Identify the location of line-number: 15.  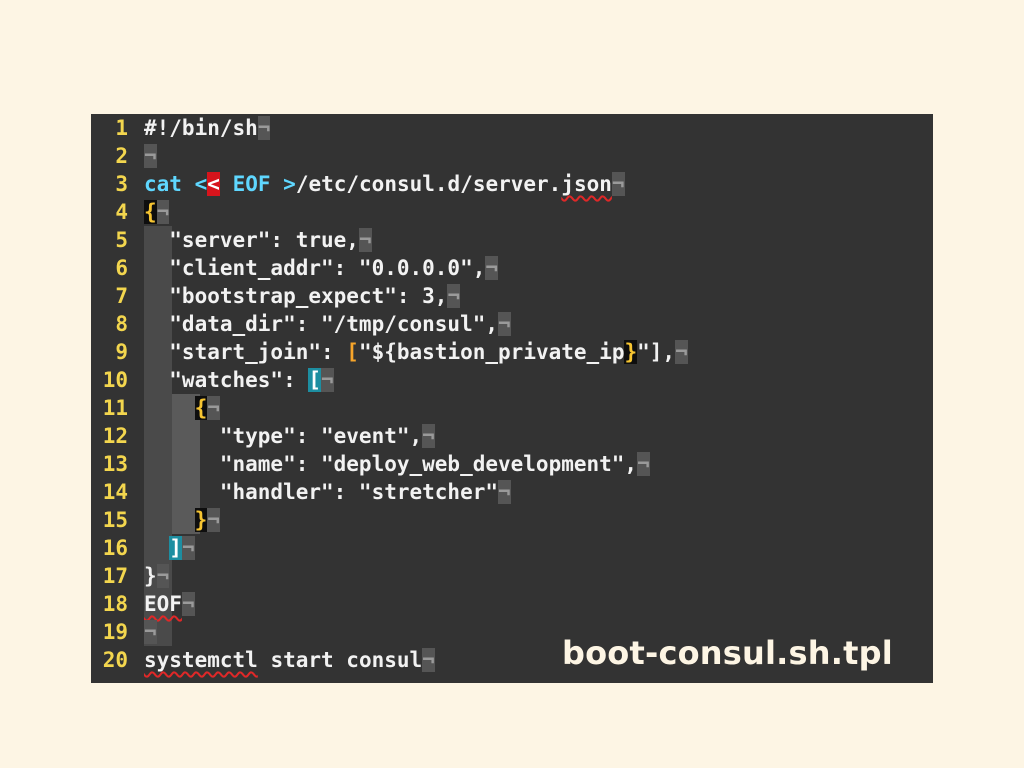
(115, 520).